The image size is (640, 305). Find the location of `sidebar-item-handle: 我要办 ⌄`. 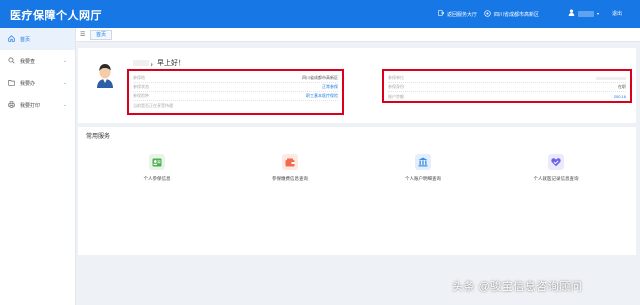

sidebar-item-handle: 我要办 ⌄ is located at coordinates (37, 83).